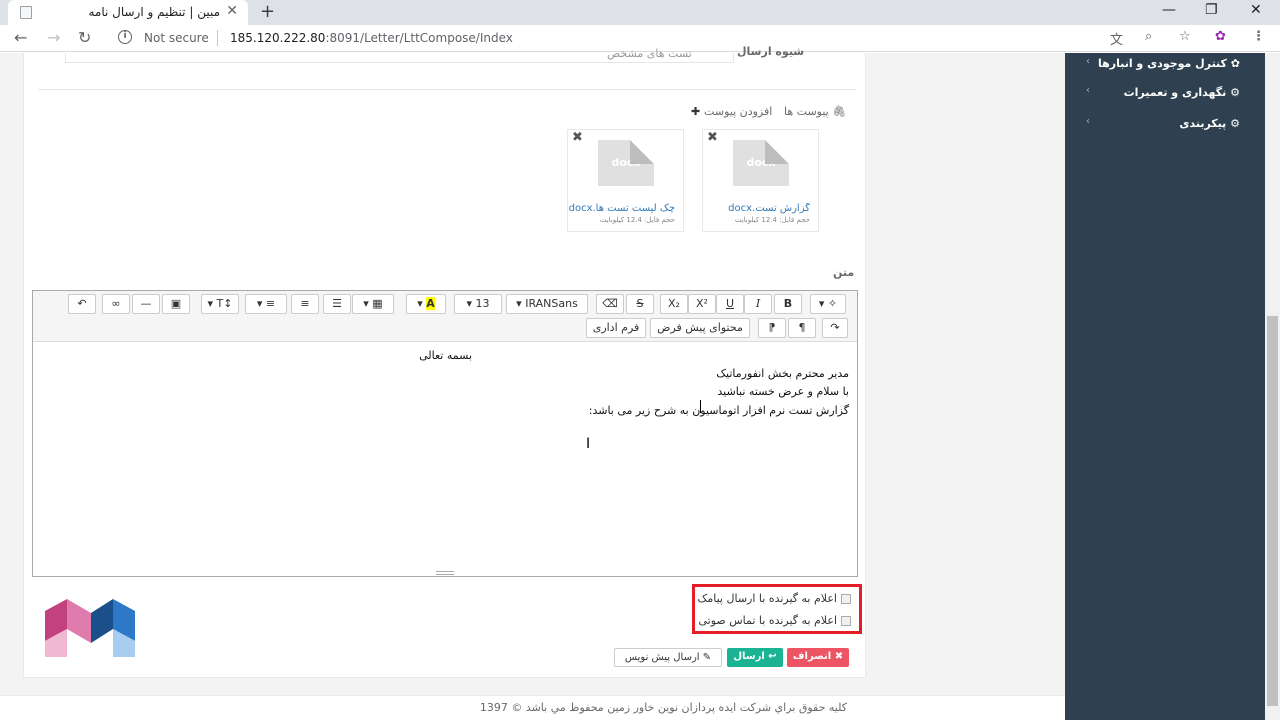 The width and height of the screenshot is (1280, 720). What do you see at coordinates (305, 304) in the screenshot?
I see `numbered-list-button: ≡` at bounding box center [305, 304].